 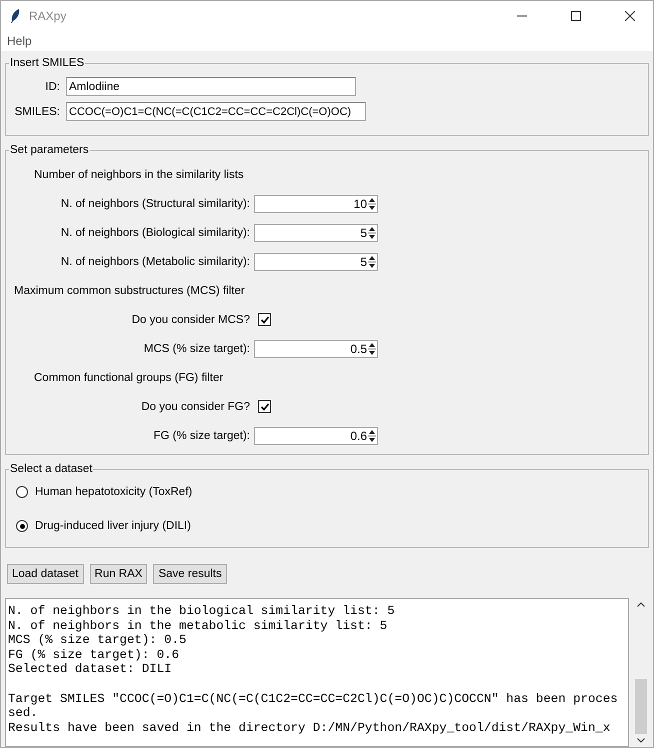 I want to click on menu-item: Help, so click(x=19, y=41).